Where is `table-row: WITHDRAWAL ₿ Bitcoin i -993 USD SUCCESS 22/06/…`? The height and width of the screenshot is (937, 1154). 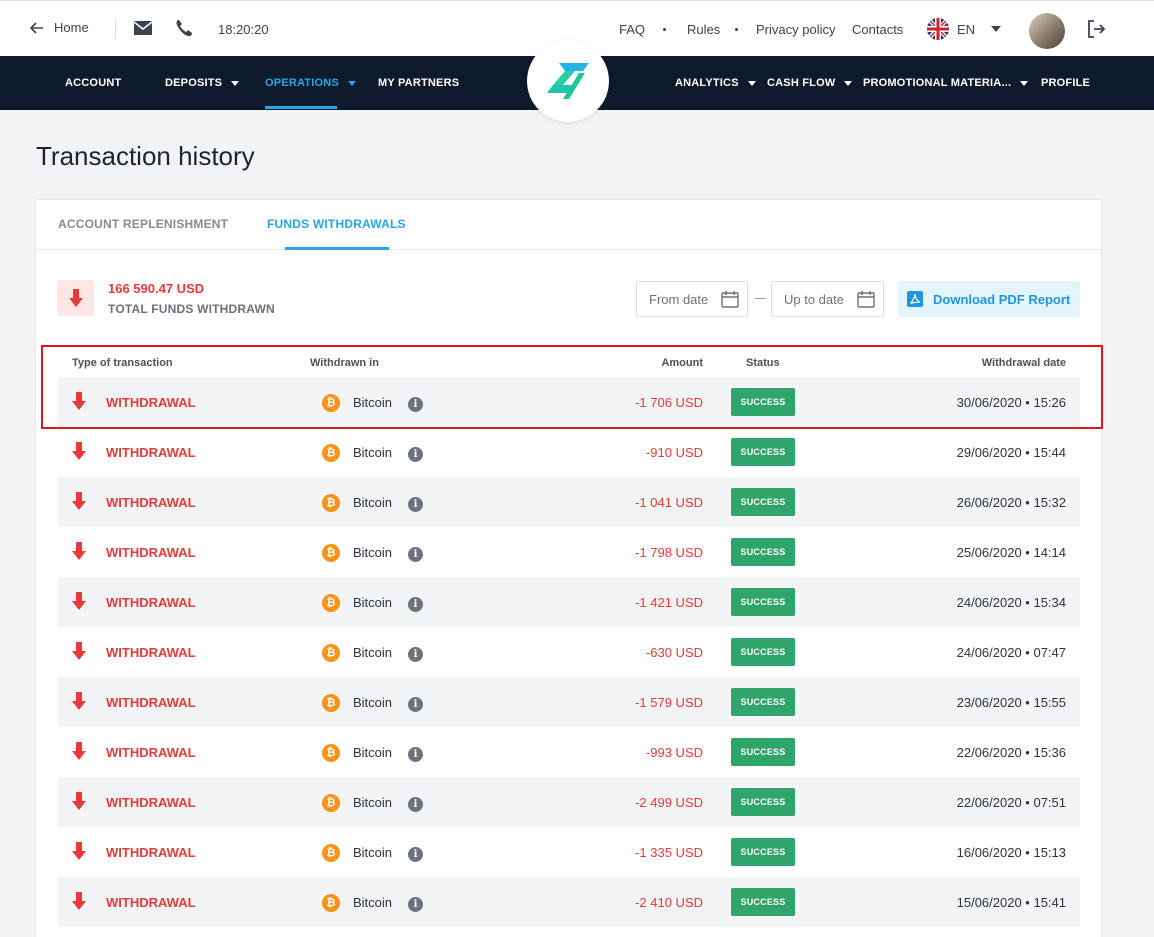 table-row: WITHDRAWAL ₿ Bitcoin i -993 USD SUCCESS 22/06/… is located at coordinates (569, 752).